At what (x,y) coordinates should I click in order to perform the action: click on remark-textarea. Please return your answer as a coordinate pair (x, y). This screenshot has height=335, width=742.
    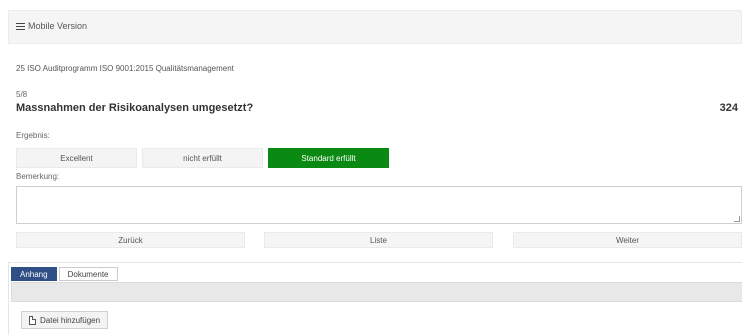
    Looking at the image, I should click on (379, 205).